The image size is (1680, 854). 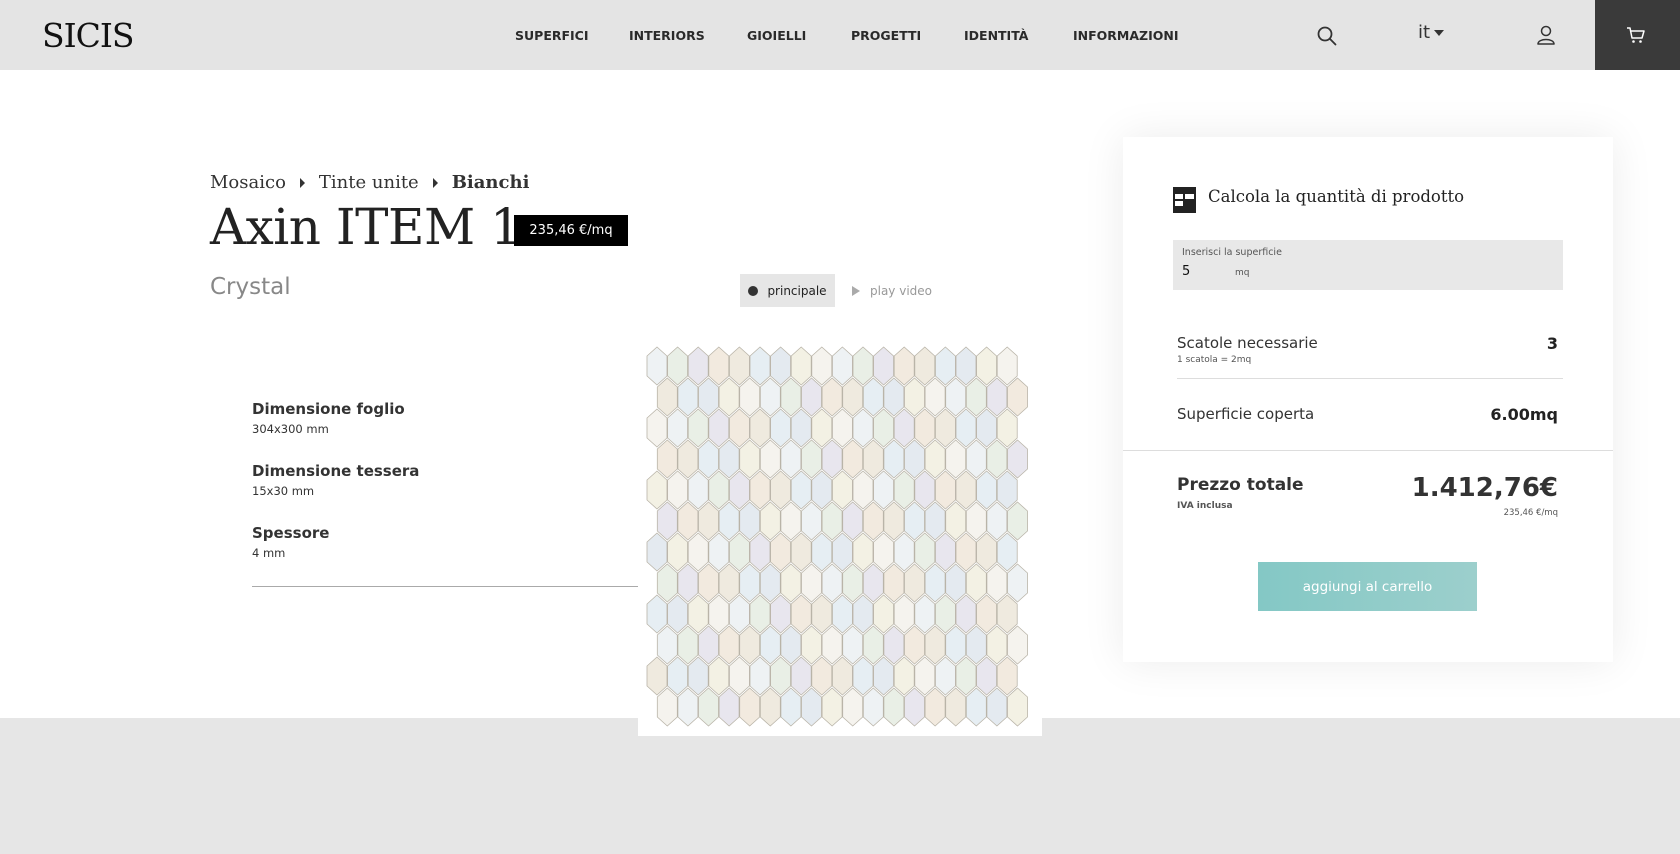 What do you see at coordinates (1186, 271) in the screenshot?
I see `surface-input-value: 5` at bounding box center [1186, 271].